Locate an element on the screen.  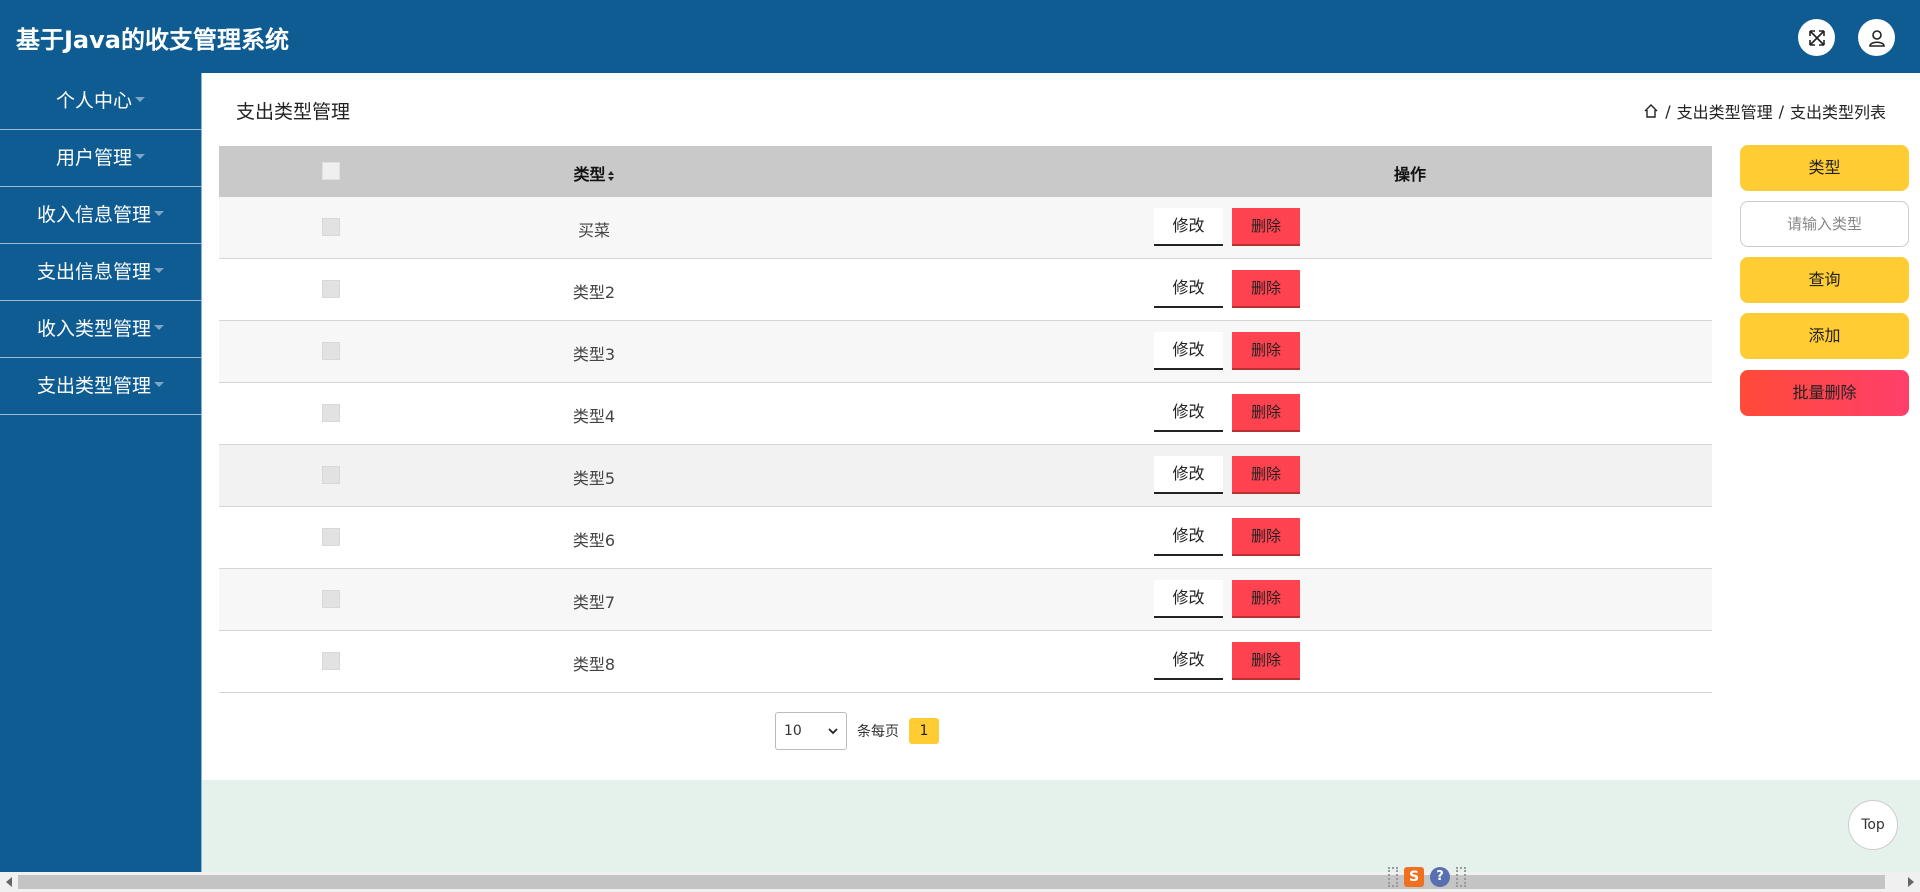
sidebar-item-expense-info: 支出信息管理 is located at coordinates (100, 272).